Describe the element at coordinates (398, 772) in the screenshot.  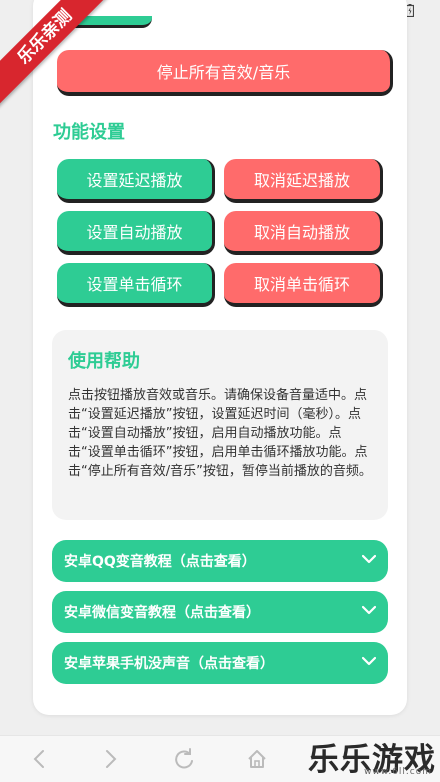
I see `watermark-url: www.6ll.com` at that location.